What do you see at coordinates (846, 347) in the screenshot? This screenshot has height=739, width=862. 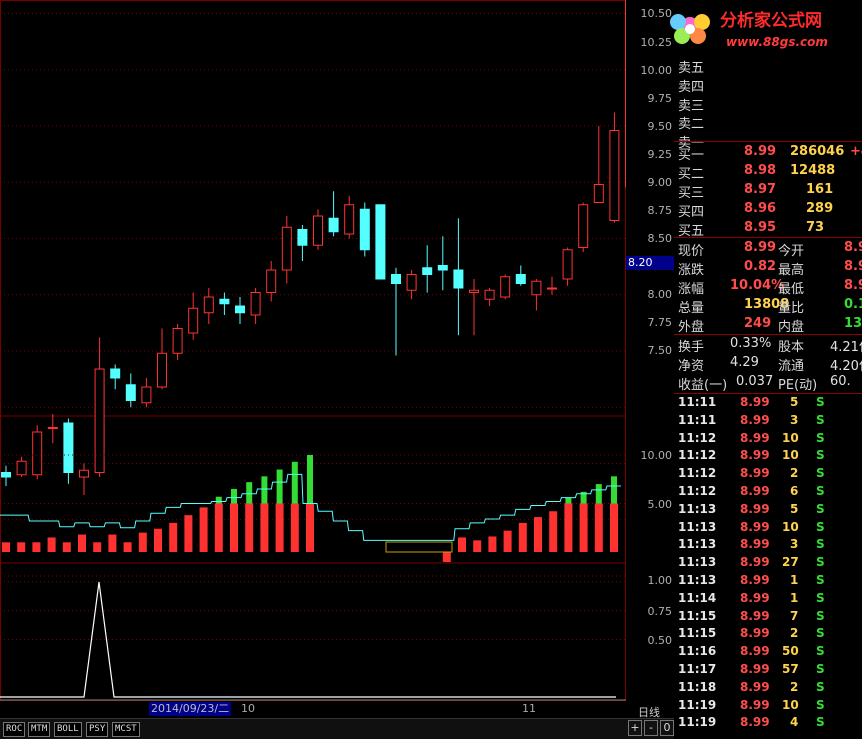 I see `fundamental-value: 4.21亿` at bounding box center [846, 347].